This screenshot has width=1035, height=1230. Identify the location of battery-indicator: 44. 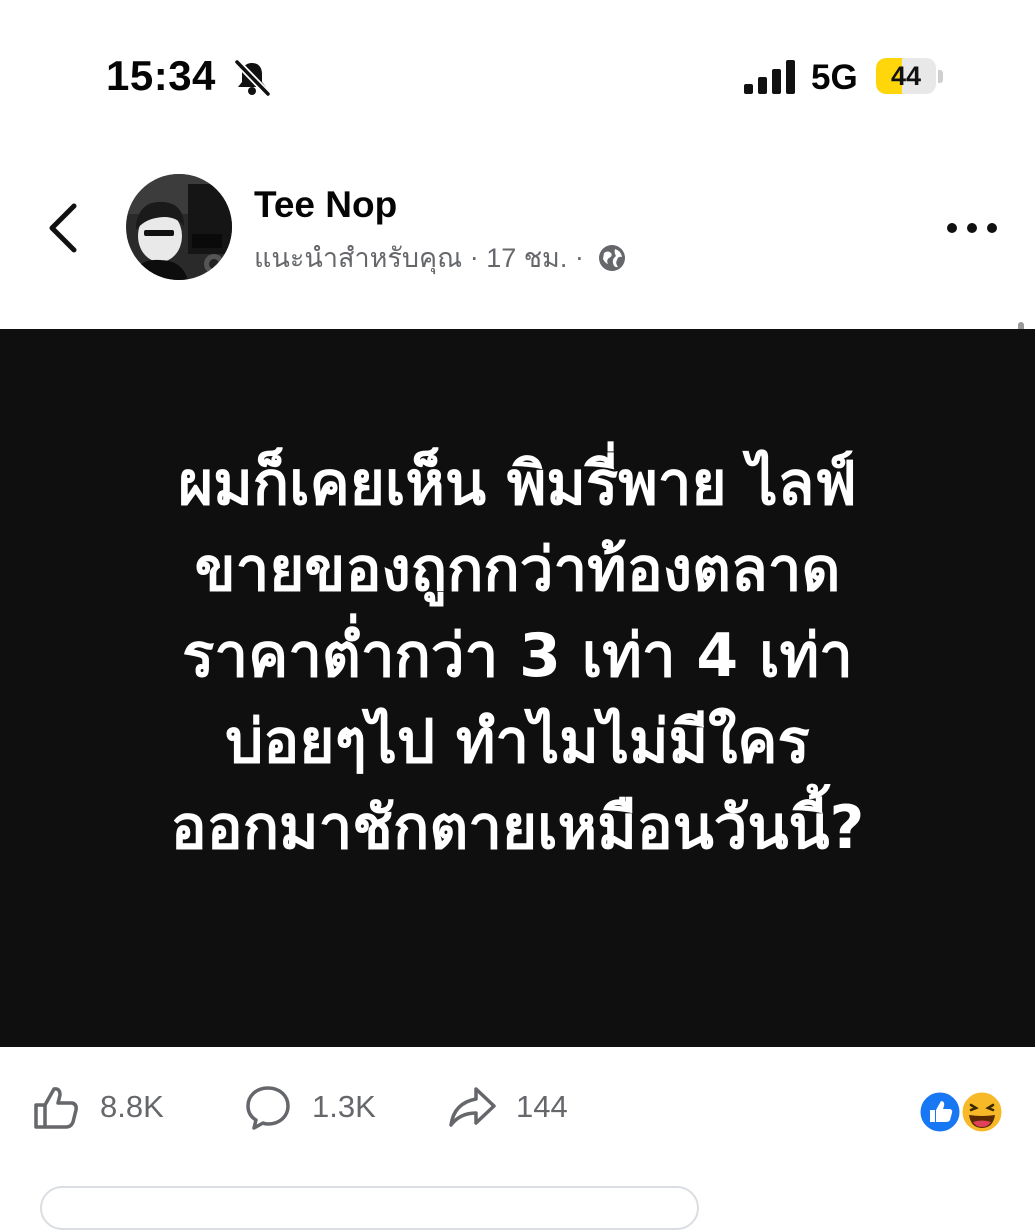
(910, 77).